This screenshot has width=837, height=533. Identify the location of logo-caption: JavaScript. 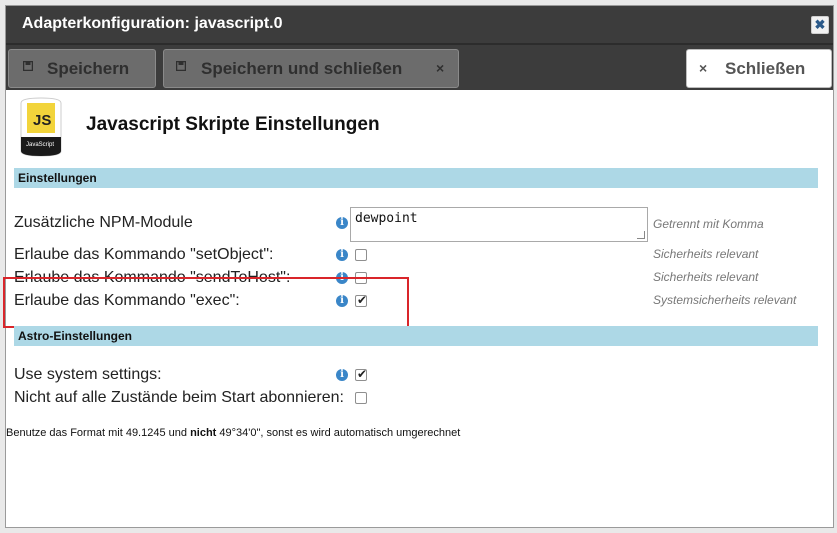
(40, 145).